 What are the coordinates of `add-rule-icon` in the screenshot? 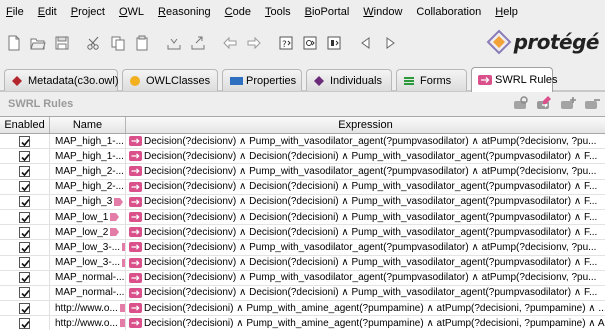 It's located at (568, 104).